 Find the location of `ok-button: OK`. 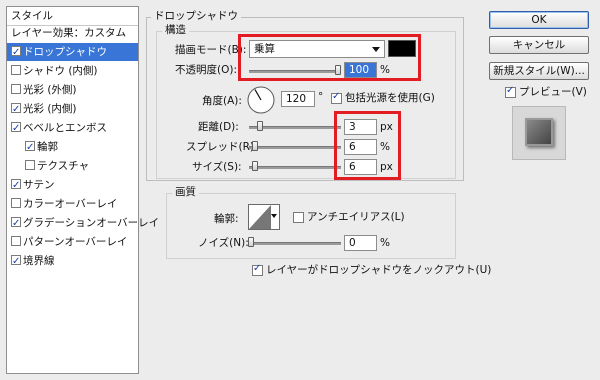

ok-button: OK is located at coordinates (539, 20).